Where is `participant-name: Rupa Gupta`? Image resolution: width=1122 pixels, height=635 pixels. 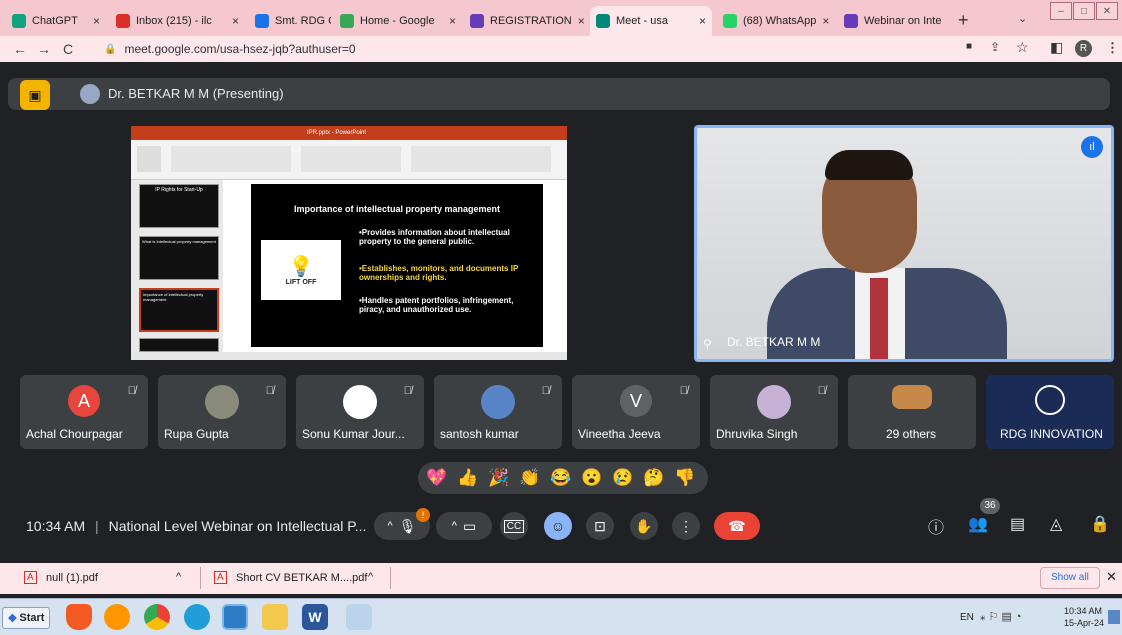 participant-name: Rupa Gupta is located at coordinates (196, 434).